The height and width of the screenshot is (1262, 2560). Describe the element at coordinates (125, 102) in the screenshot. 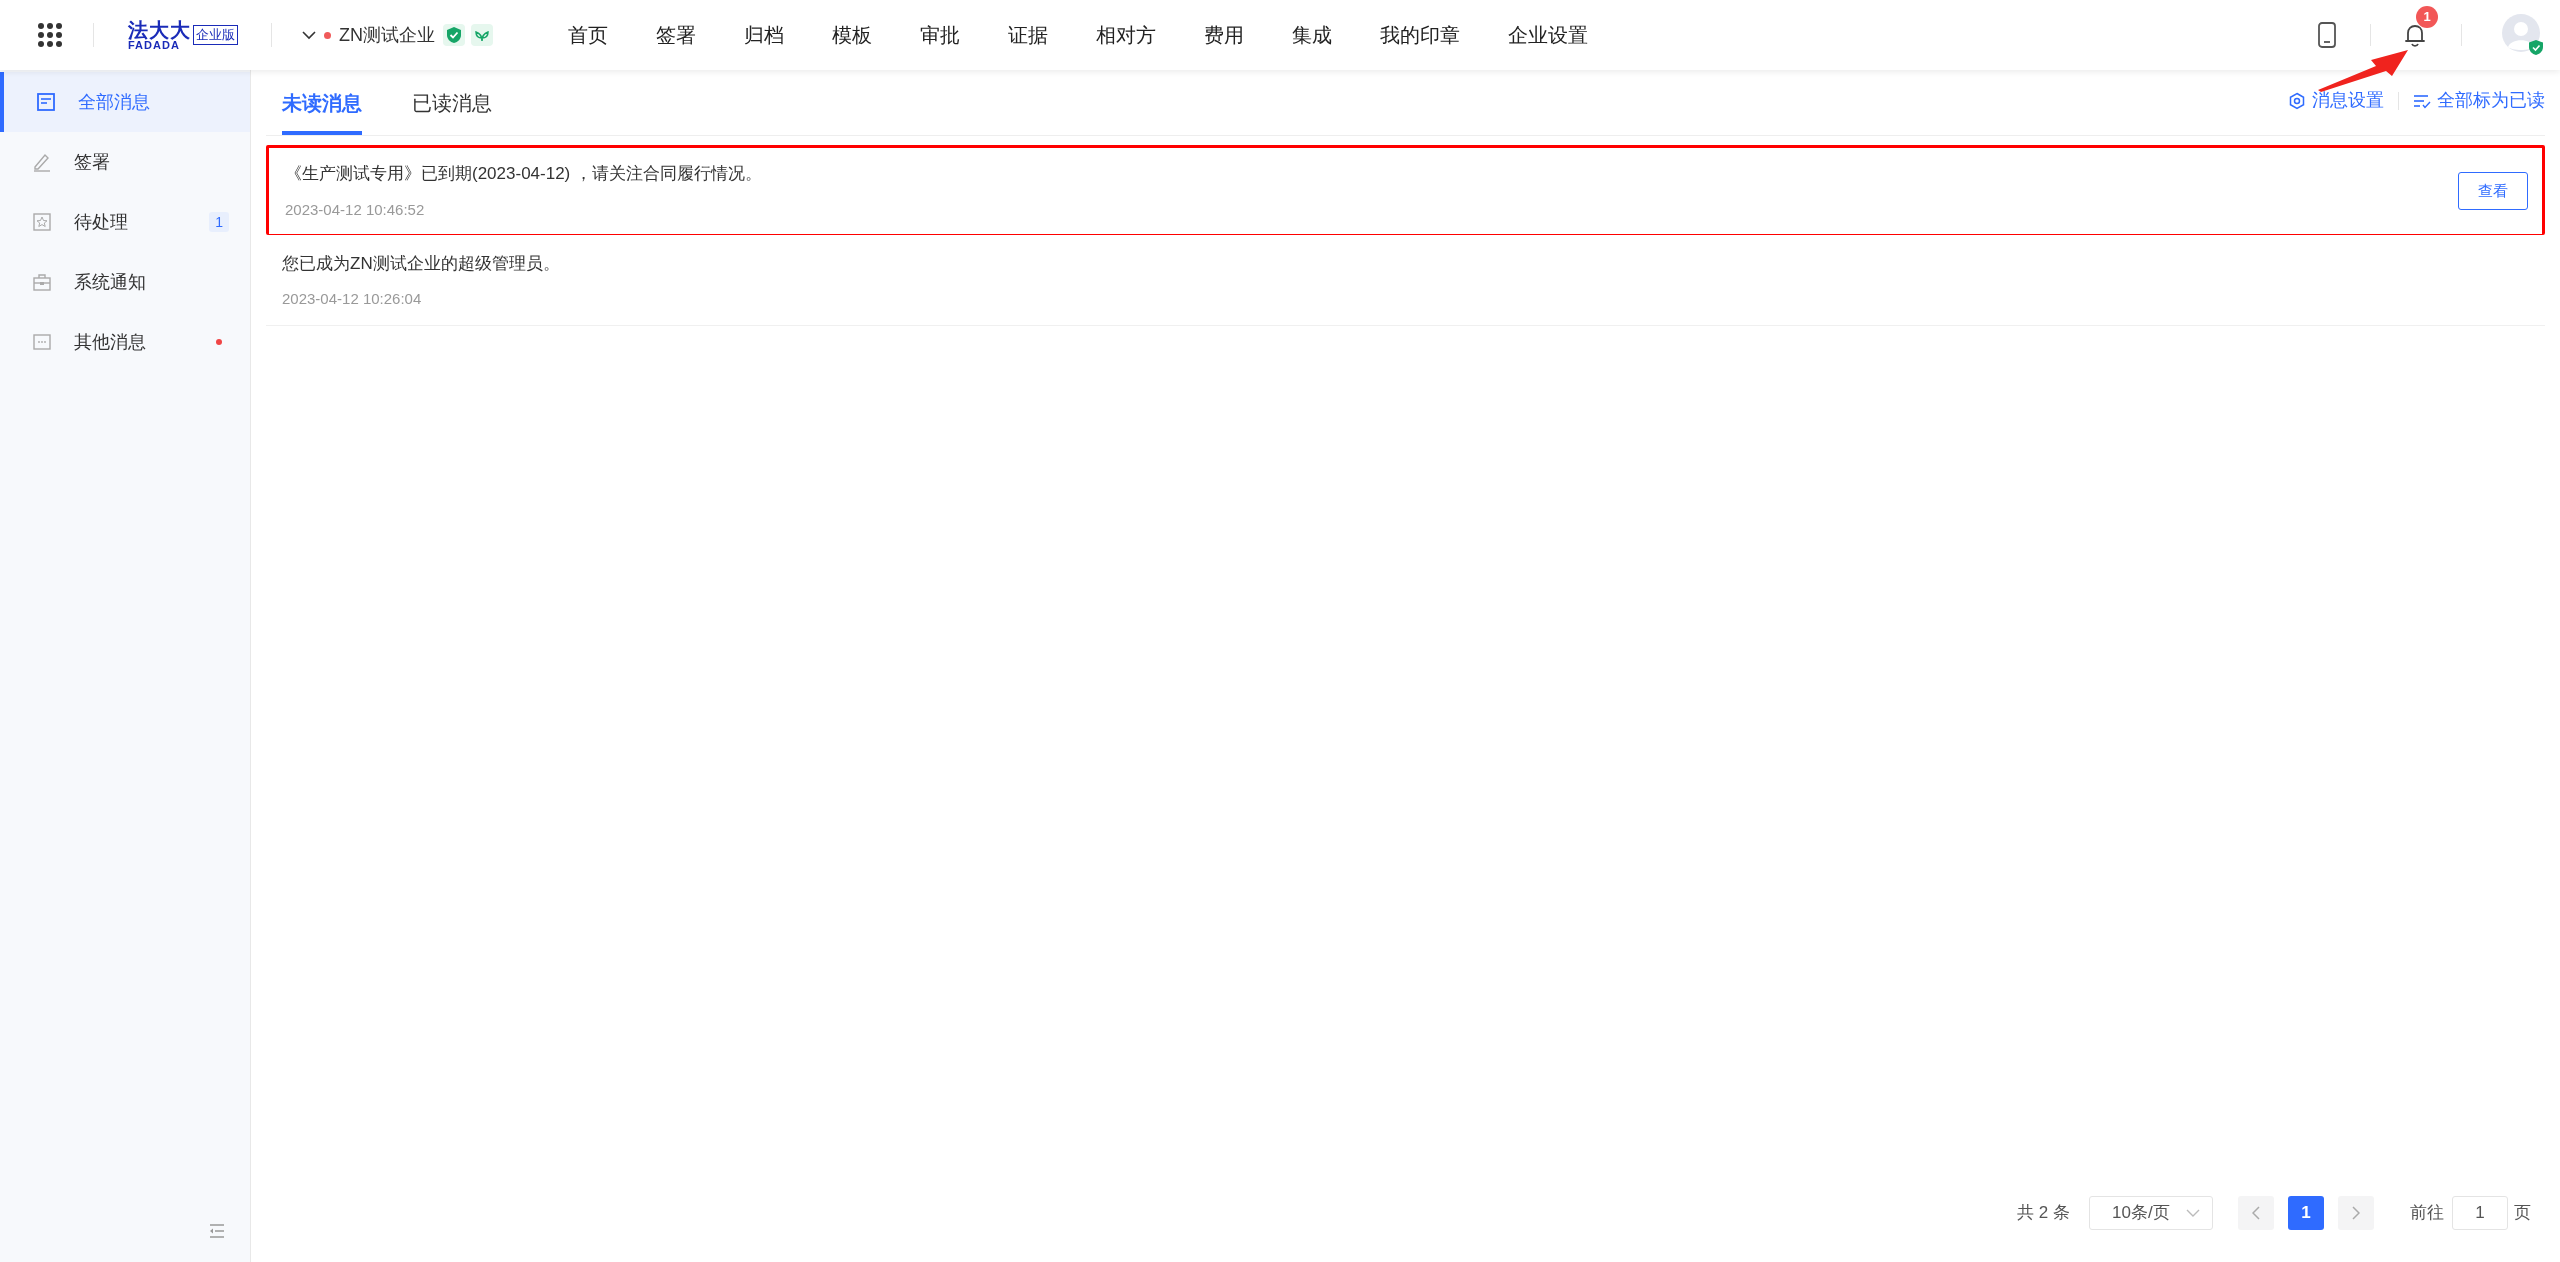

I see `sidebar-item: 全部消息` at that location.